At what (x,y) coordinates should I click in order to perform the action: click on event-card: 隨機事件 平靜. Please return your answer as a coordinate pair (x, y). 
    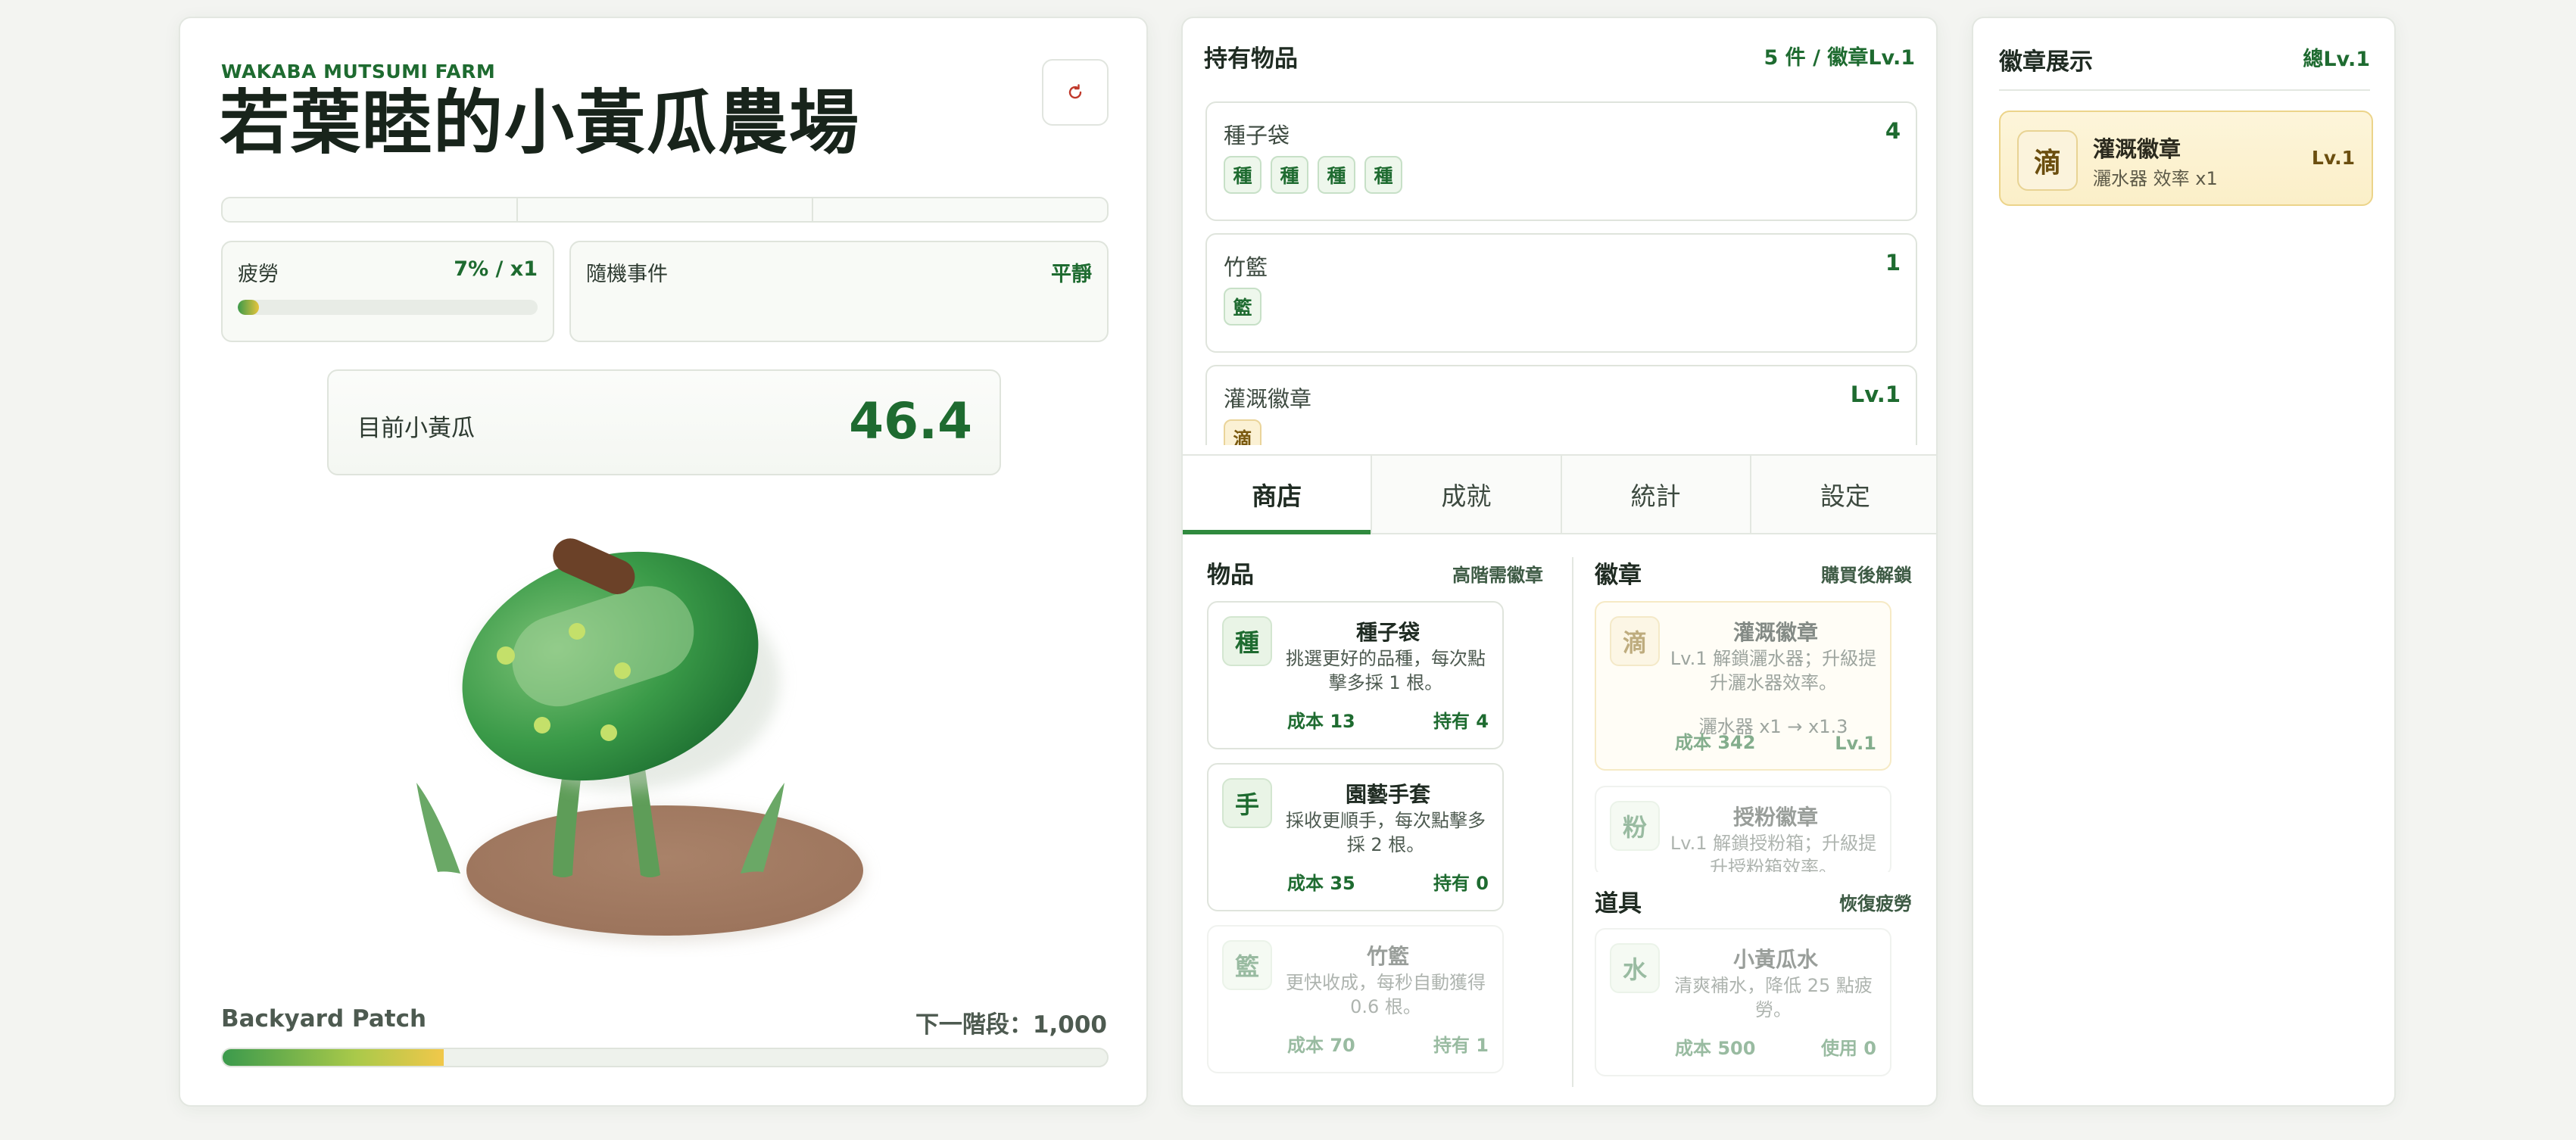
    Looking at the image, I should click on (839, 292).